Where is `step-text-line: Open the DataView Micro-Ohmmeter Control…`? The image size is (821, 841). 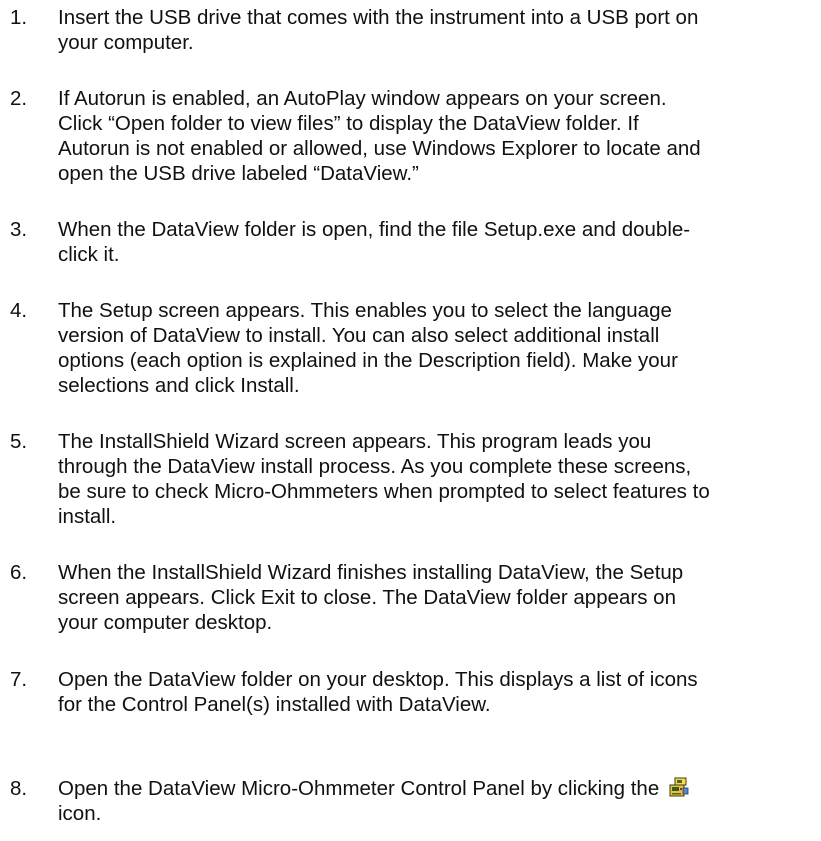 step-text-line: Open the DataView Micro-Ohmmeter Control… is located at coordinates (438, 788).